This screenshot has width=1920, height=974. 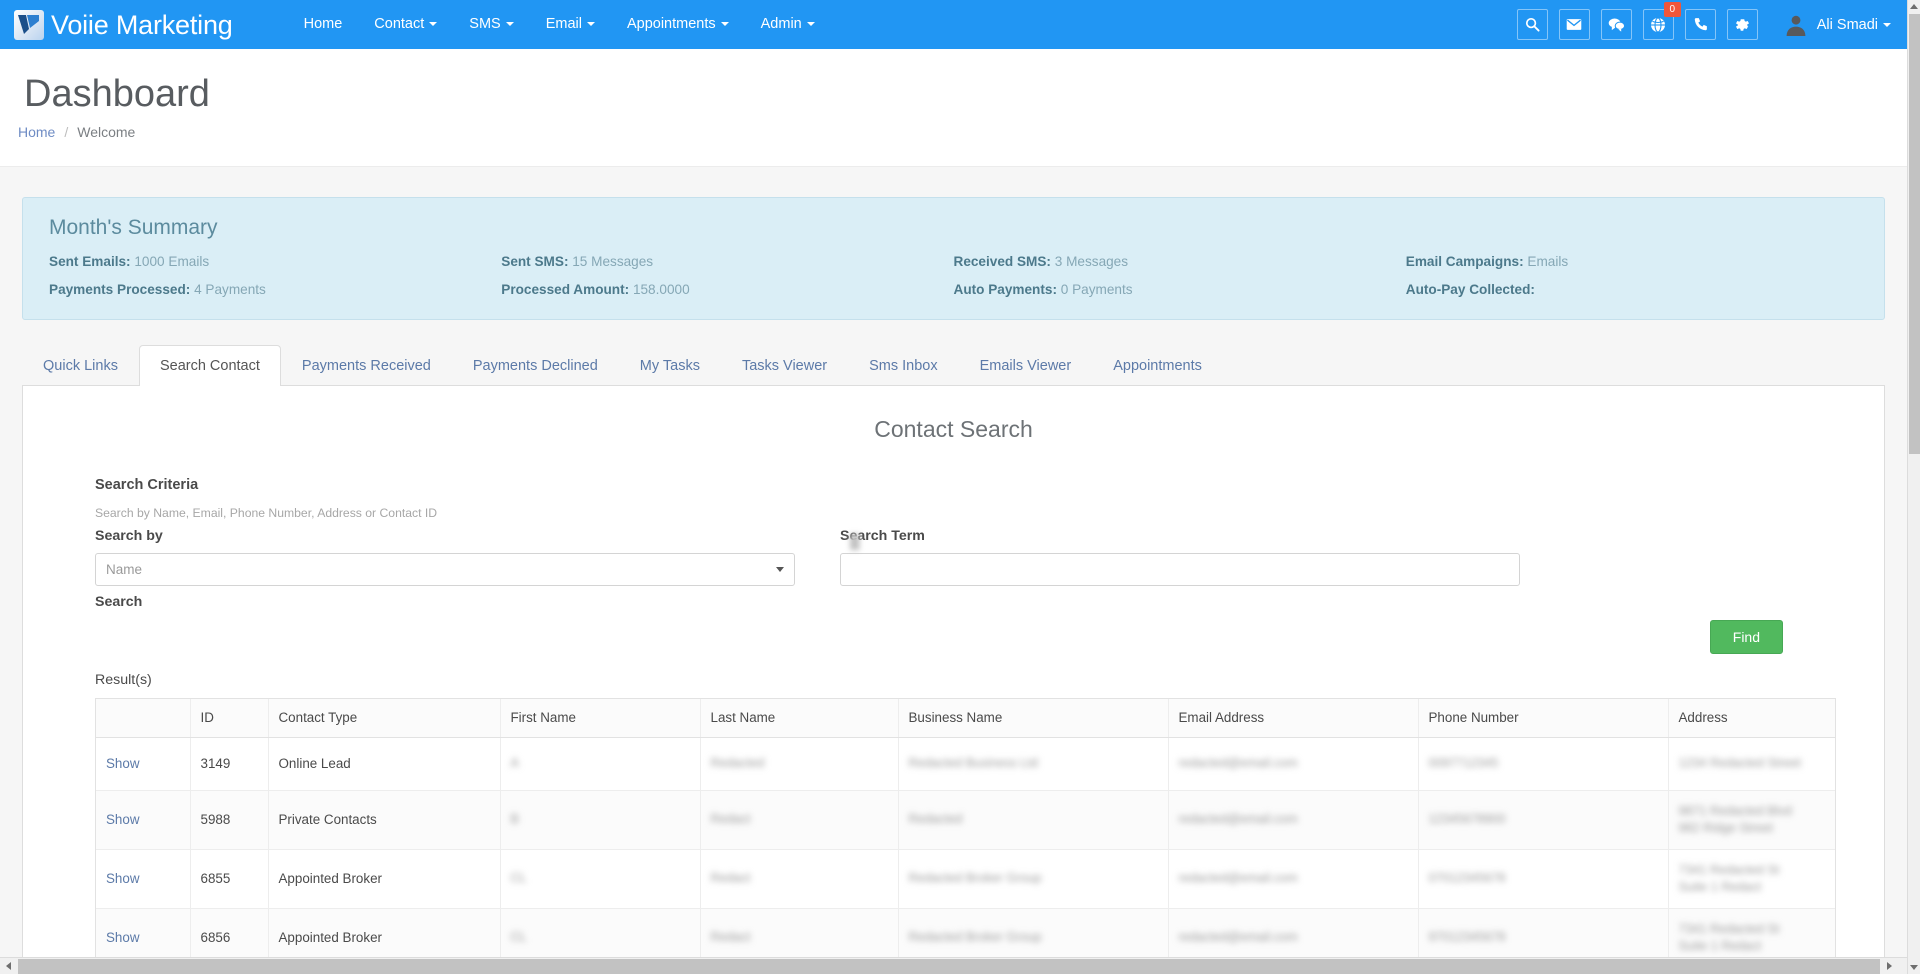 I want to click on search-term-redacted-value: █, so click(x=855, y=541).